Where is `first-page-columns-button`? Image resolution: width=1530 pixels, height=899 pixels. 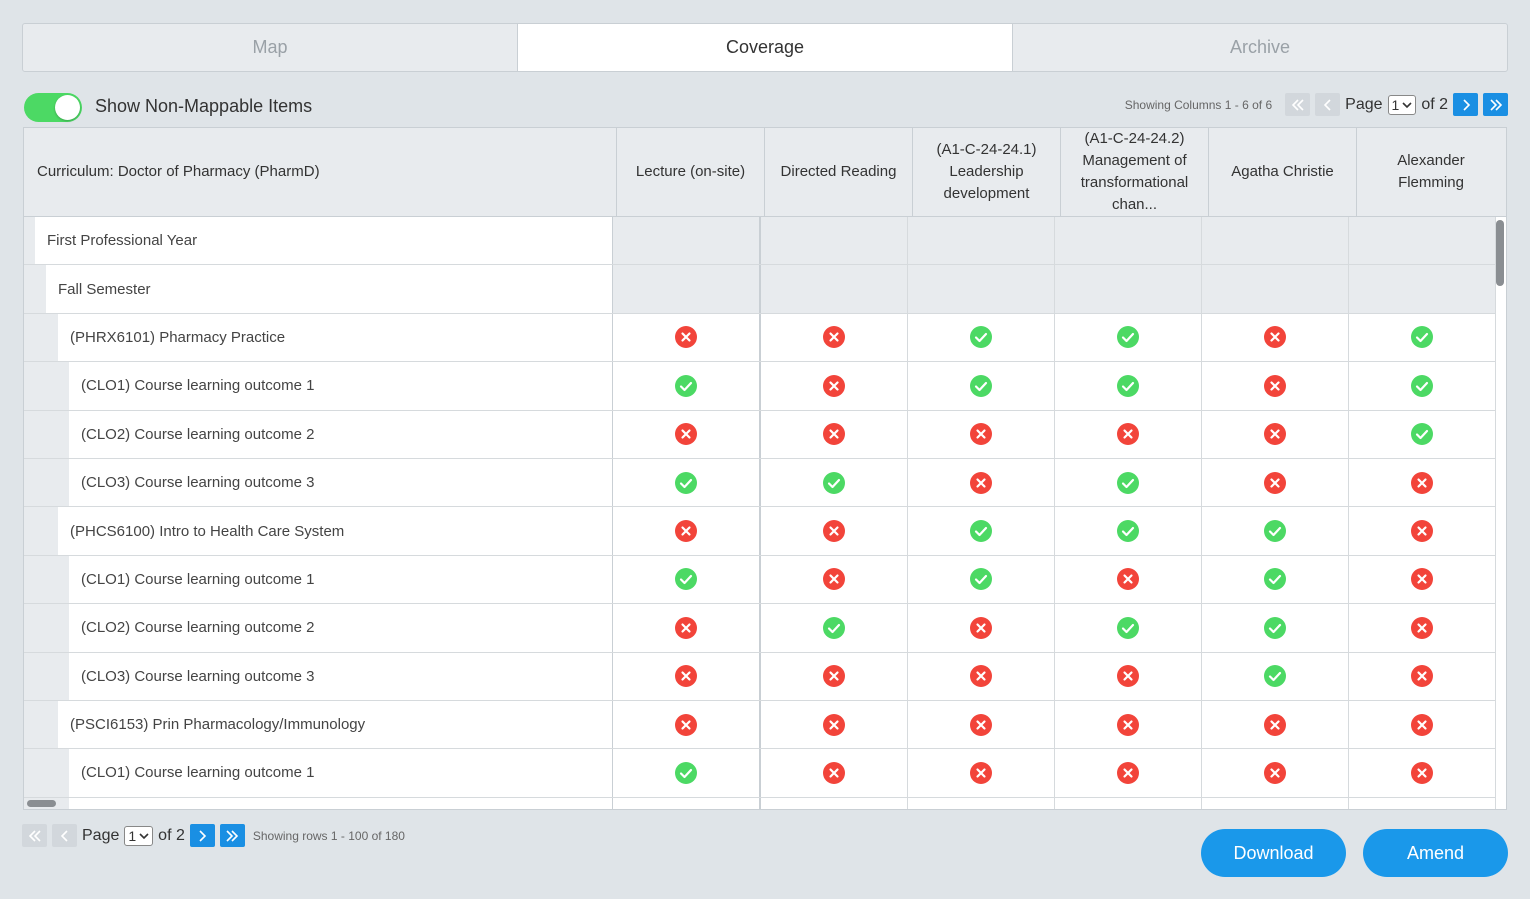 first-page-columns-button is located at coordinates (1298, 104).